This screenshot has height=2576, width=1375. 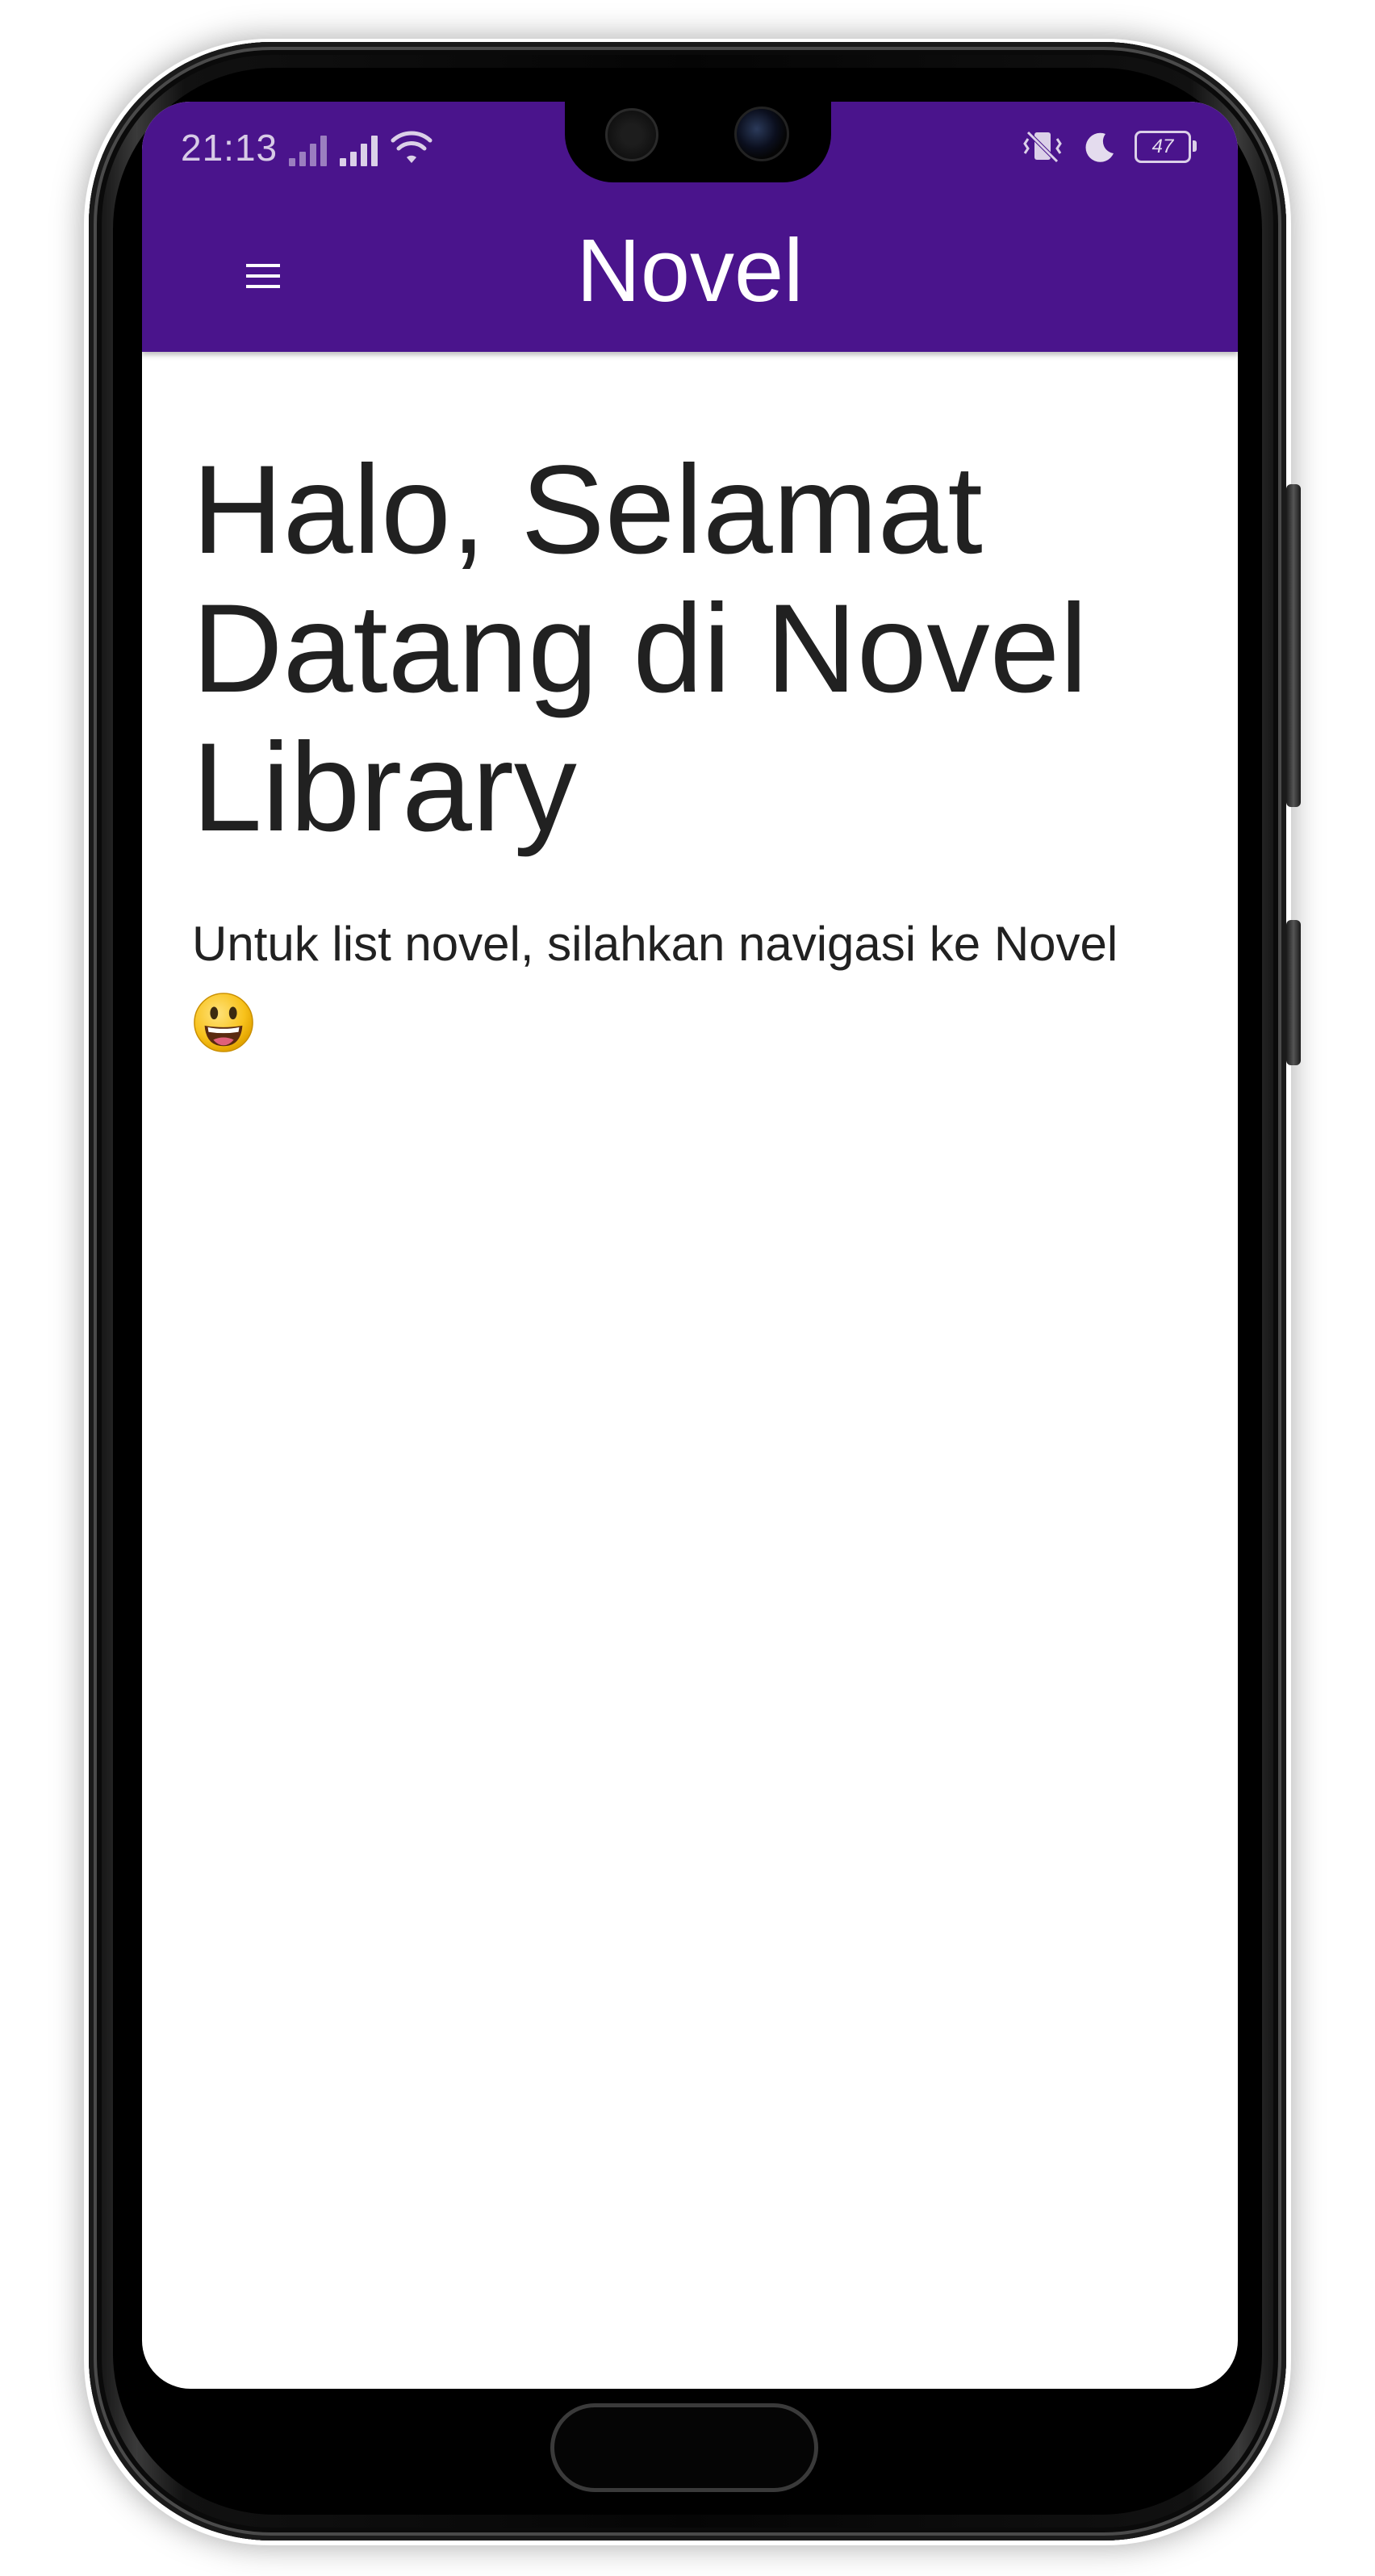 I want to click on wifi-icon, so click(x=412, y=147).